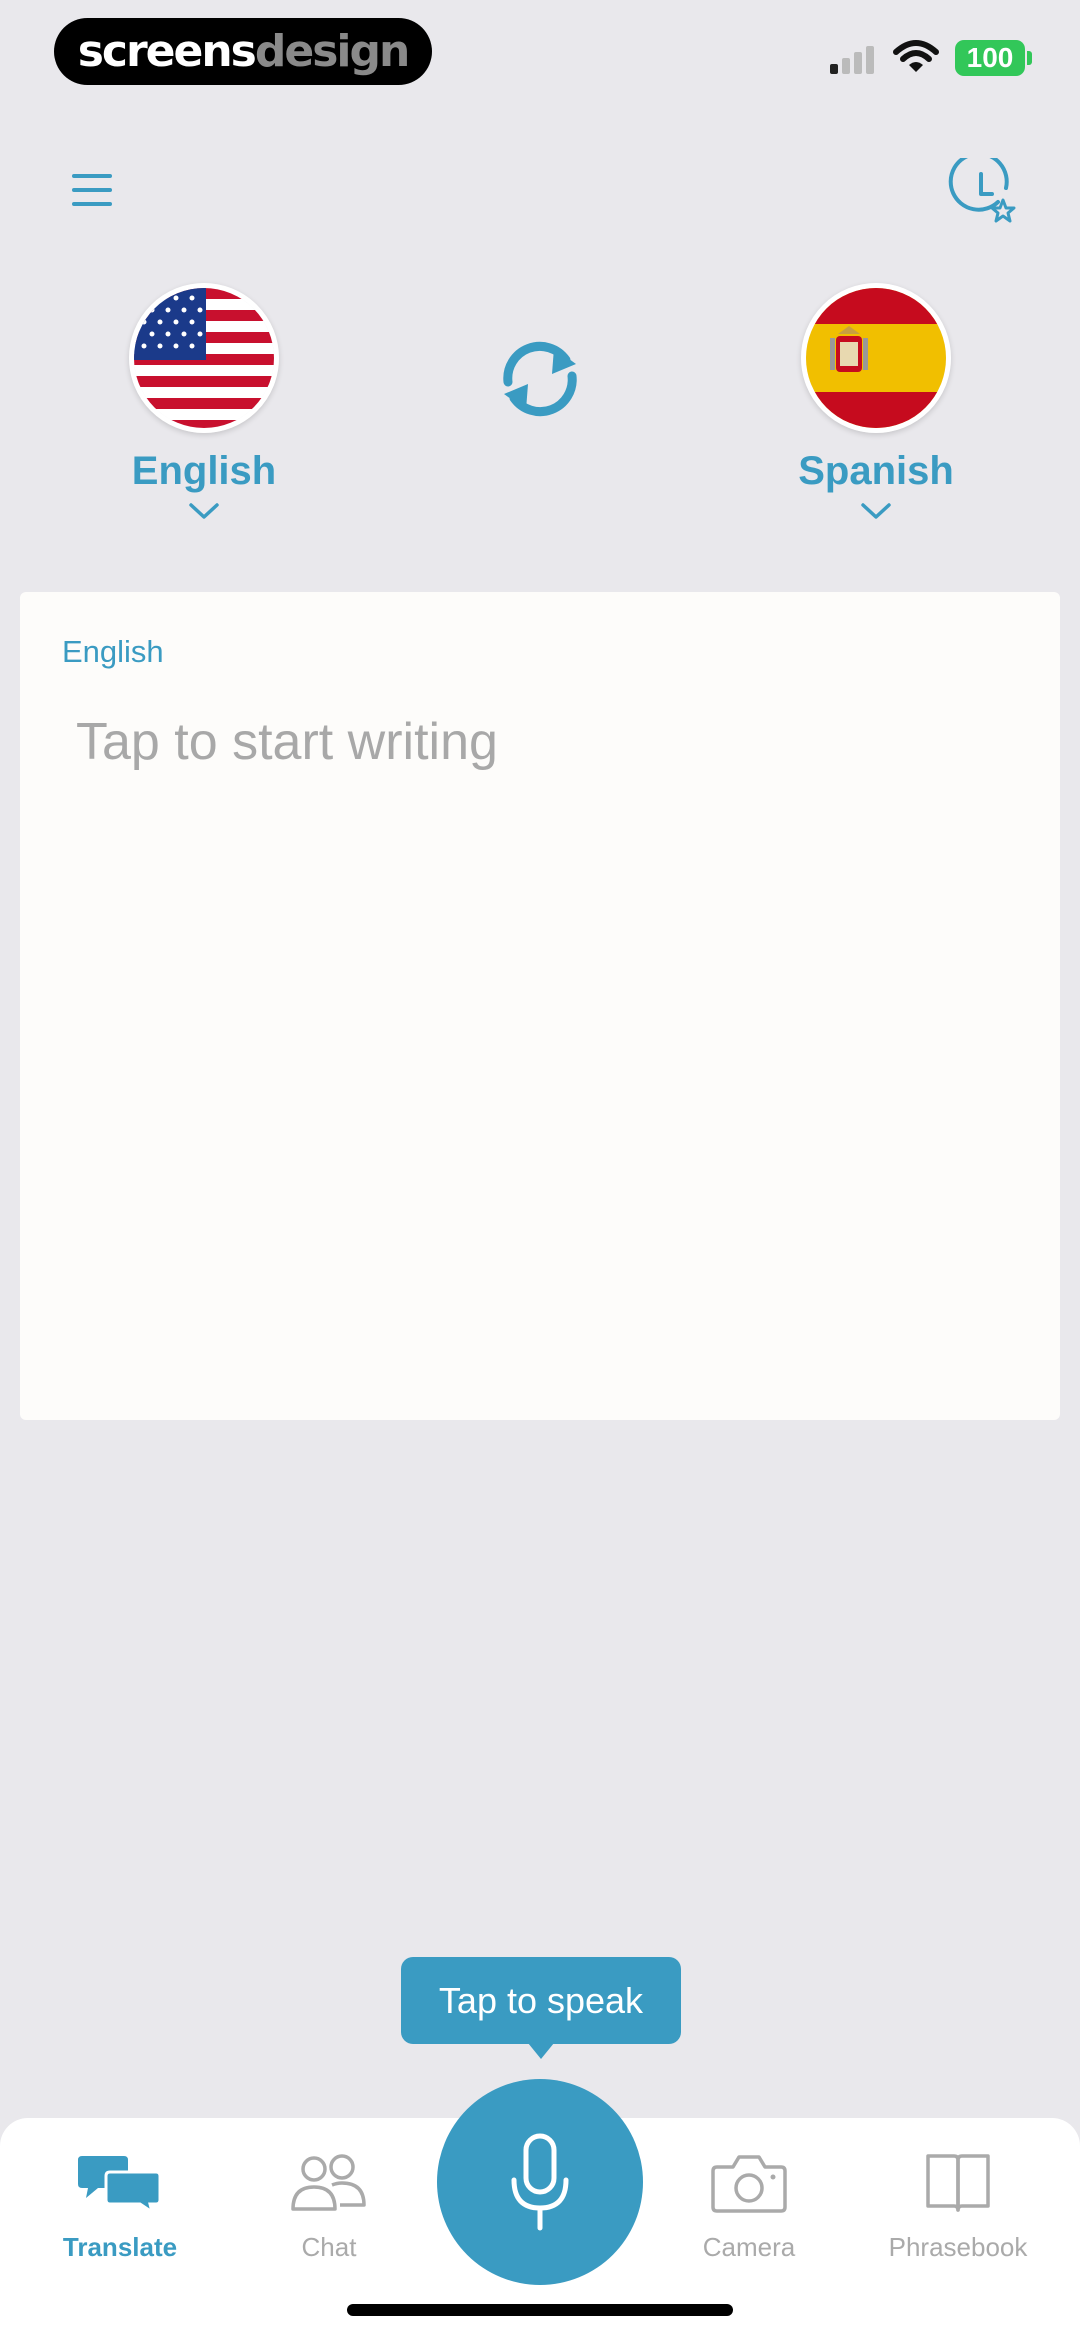  I want to click on brand-logo: screens design, so click(243, 51).